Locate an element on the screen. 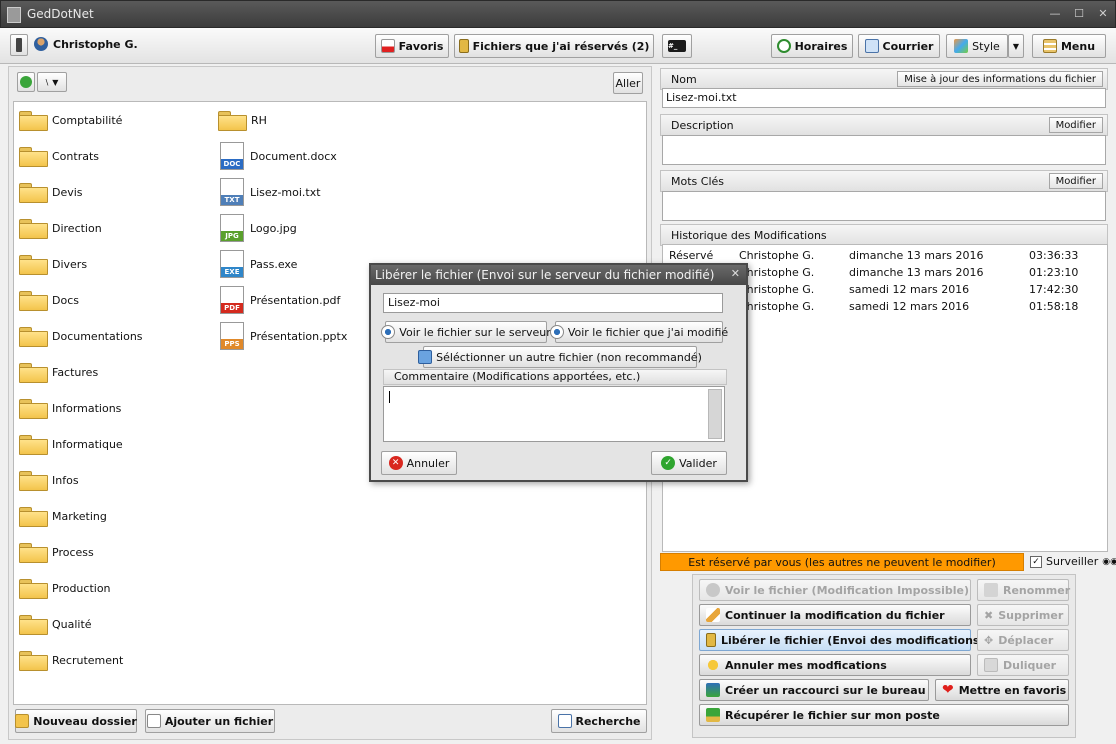 This screenshot has height=744, width=1116. style-dropdown: ▼ is located at coordinates (1016, 46).